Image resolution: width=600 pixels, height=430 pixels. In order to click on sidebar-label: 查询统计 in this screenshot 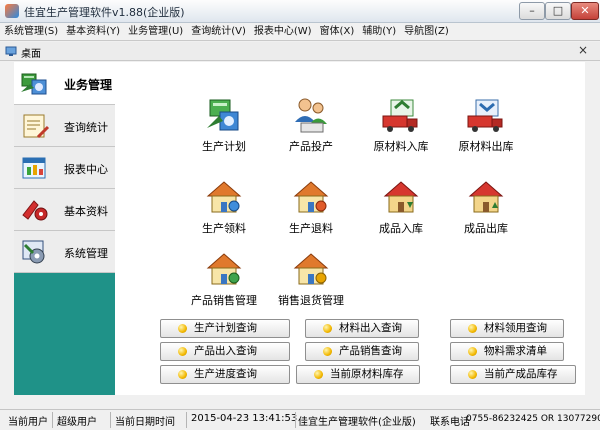, I will do `click(86, 127)`.